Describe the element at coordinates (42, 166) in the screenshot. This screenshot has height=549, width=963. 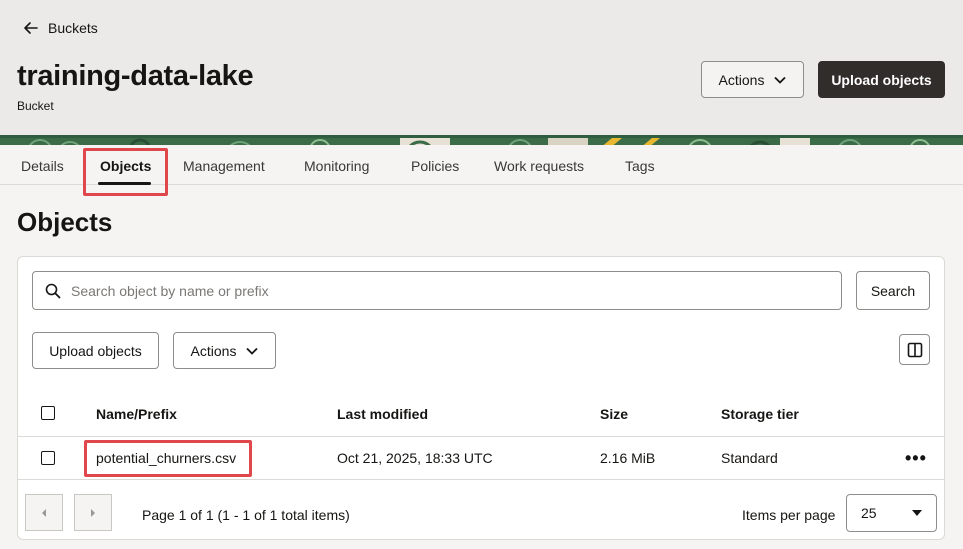
I see `tab-details: Details` at that location.